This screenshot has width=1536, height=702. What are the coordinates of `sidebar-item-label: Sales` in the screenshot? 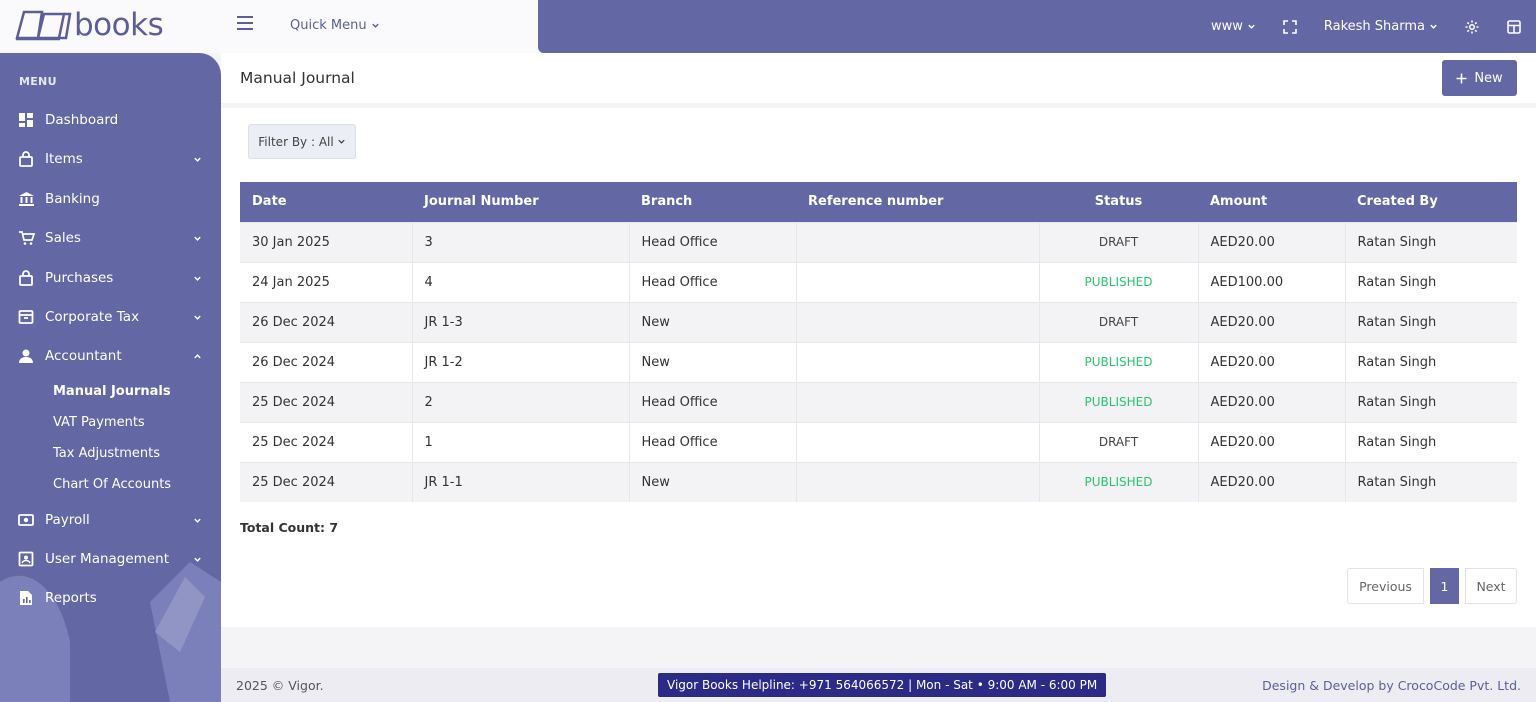 It's located at (63, 238).